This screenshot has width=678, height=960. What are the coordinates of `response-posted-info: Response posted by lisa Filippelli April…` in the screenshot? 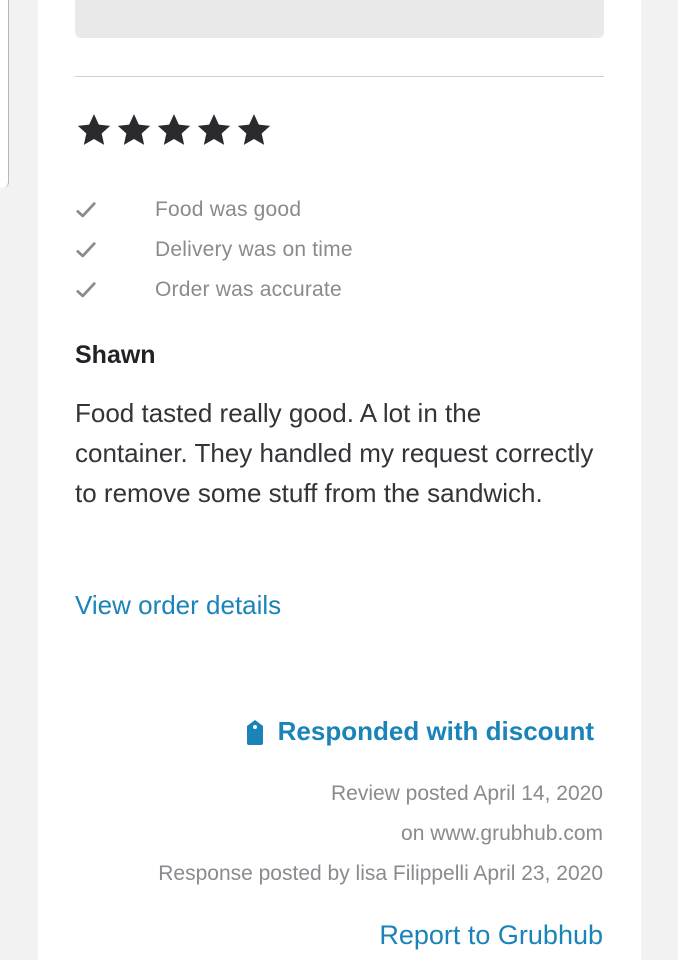 It's located at (380, 873).